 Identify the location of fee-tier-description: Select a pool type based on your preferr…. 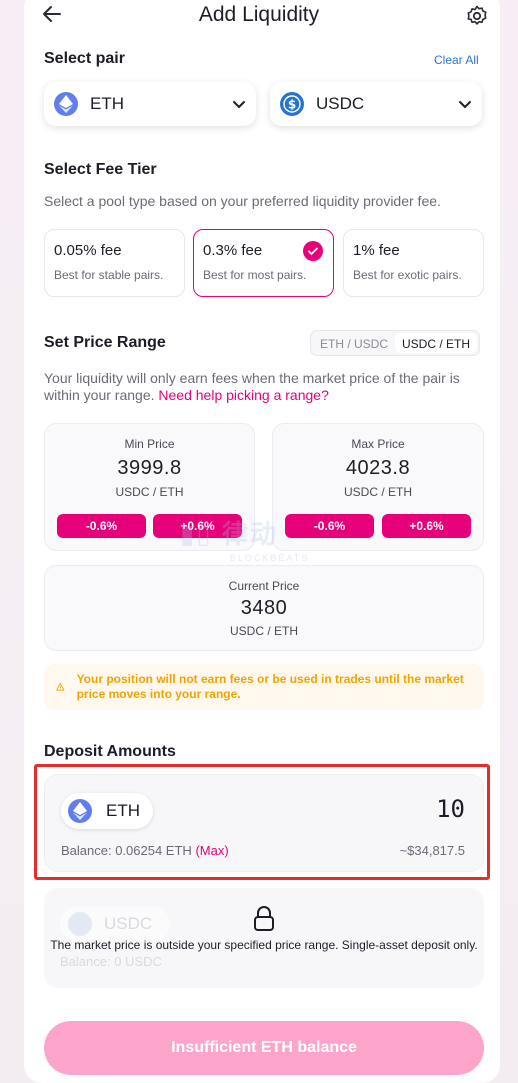
(242, 201).